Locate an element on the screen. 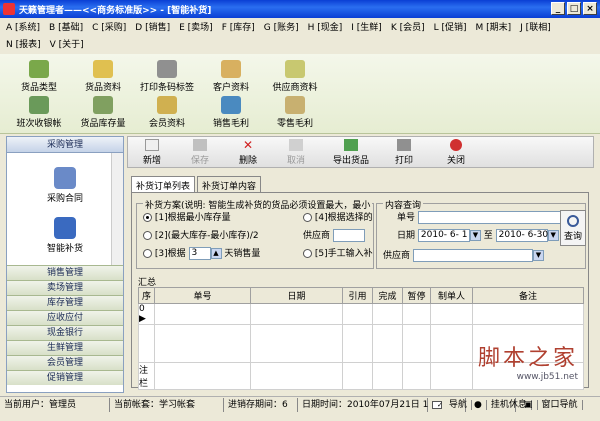 This screenshot has width=600, height=421. order-no-row: 单号 is located at coordinates (482, 217).